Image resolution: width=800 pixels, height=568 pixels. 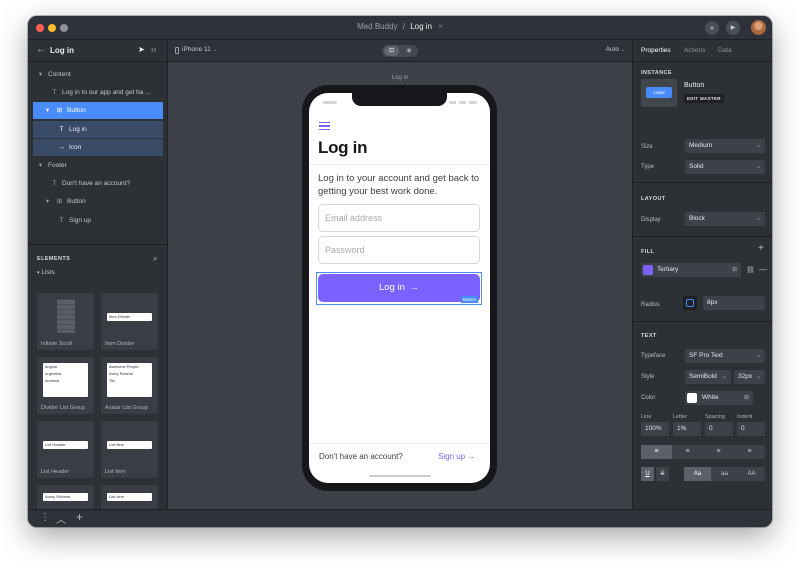 I want to click on play-icon: ▶, so click(x=733, y=28).